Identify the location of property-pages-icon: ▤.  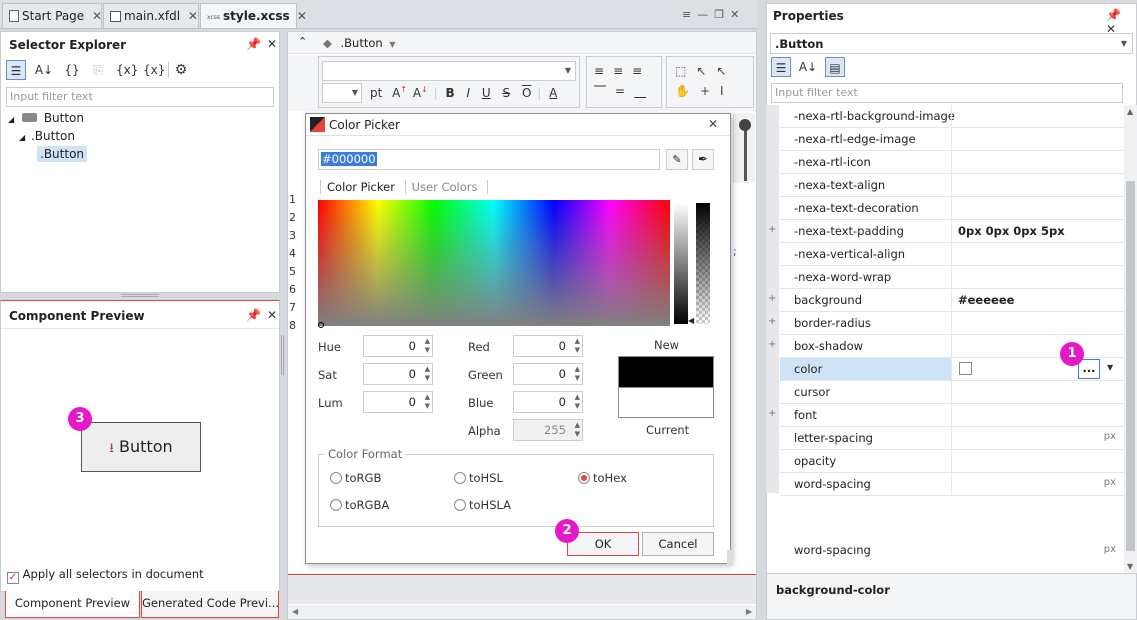
(835, 67).